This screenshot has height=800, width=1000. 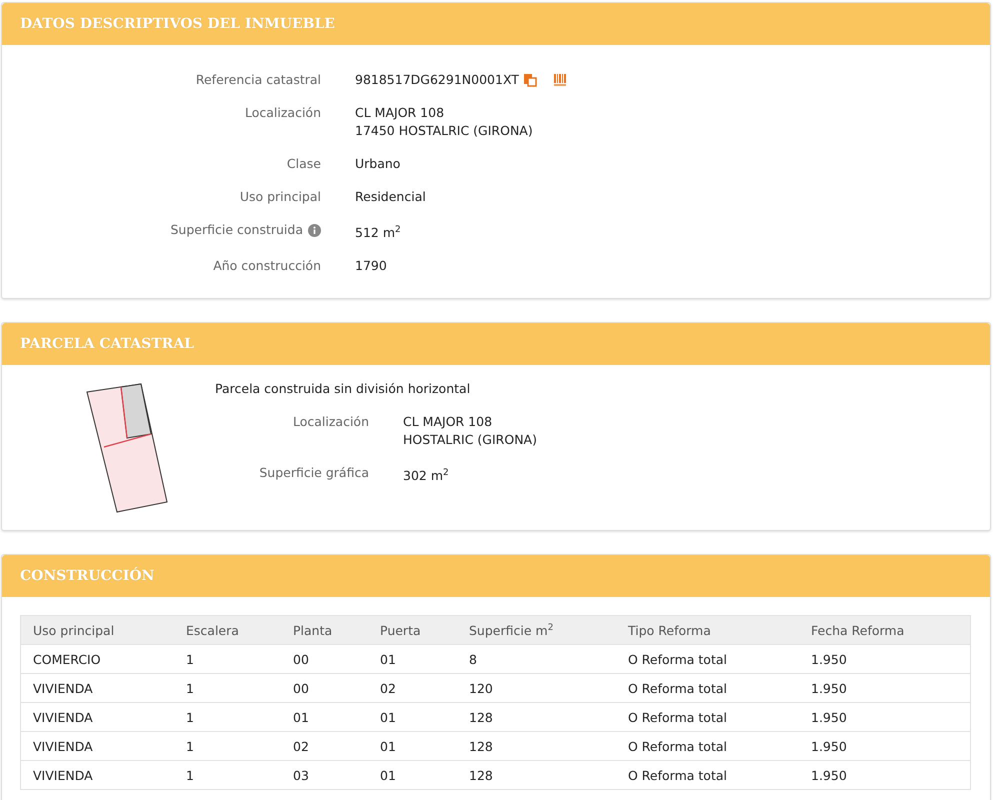 I want to click on section-title: CONSTRUCCIÓN, so click(x=87, y=576).